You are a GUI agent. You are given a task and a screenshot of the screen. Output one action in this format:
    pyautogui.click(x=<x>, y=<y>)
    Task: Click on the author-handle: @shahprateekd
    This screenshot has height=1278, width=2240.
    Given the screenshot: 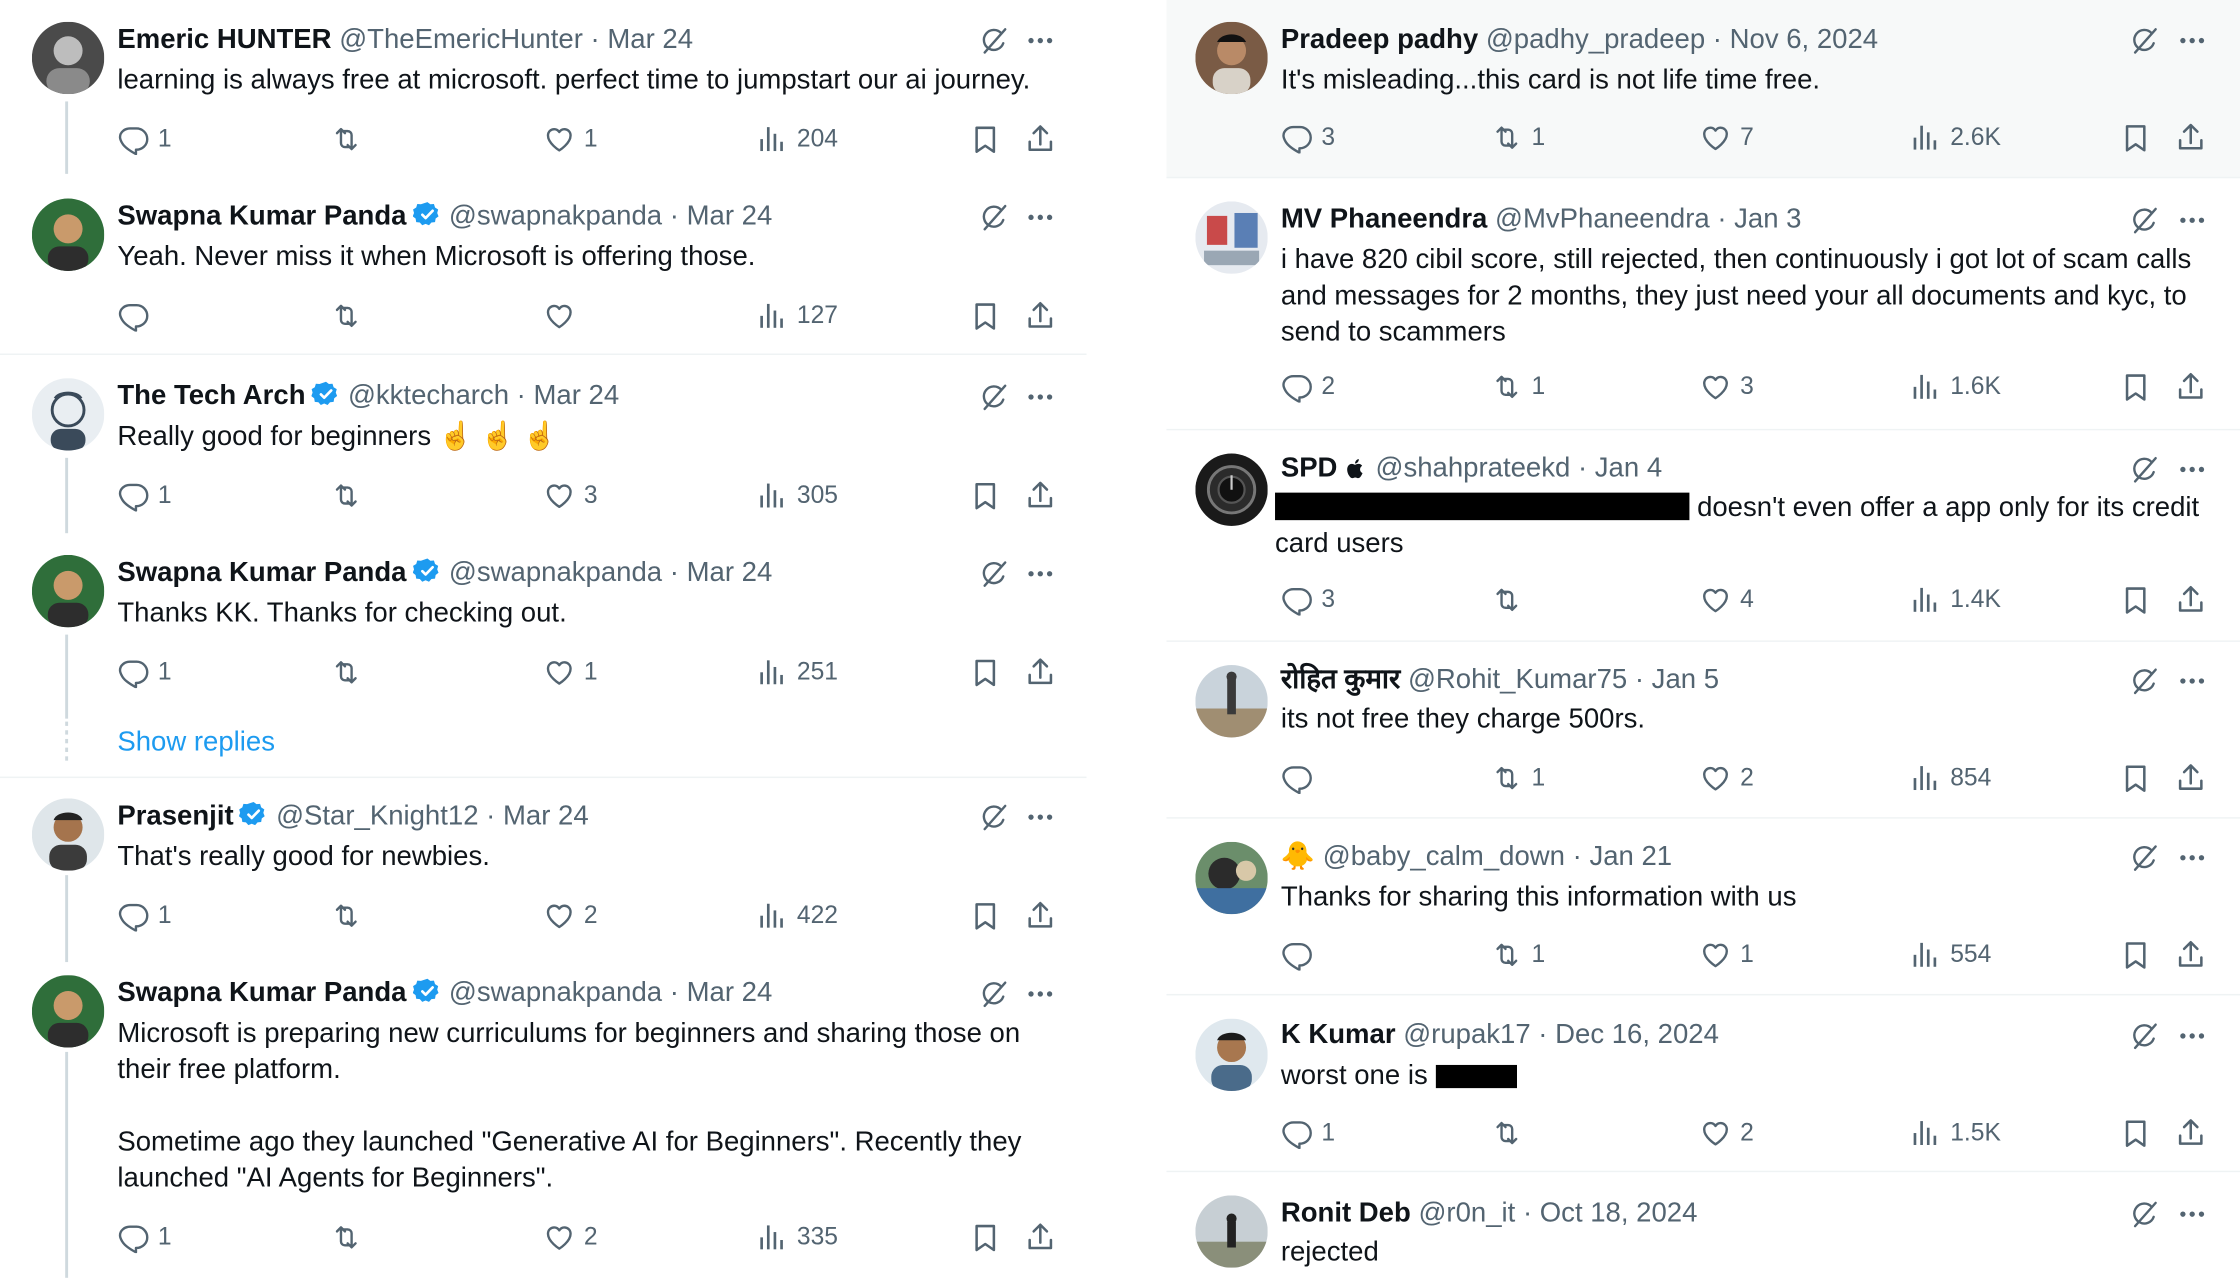 What is the action you would take?
    pyautogui.click(x=1473, y=469)
    